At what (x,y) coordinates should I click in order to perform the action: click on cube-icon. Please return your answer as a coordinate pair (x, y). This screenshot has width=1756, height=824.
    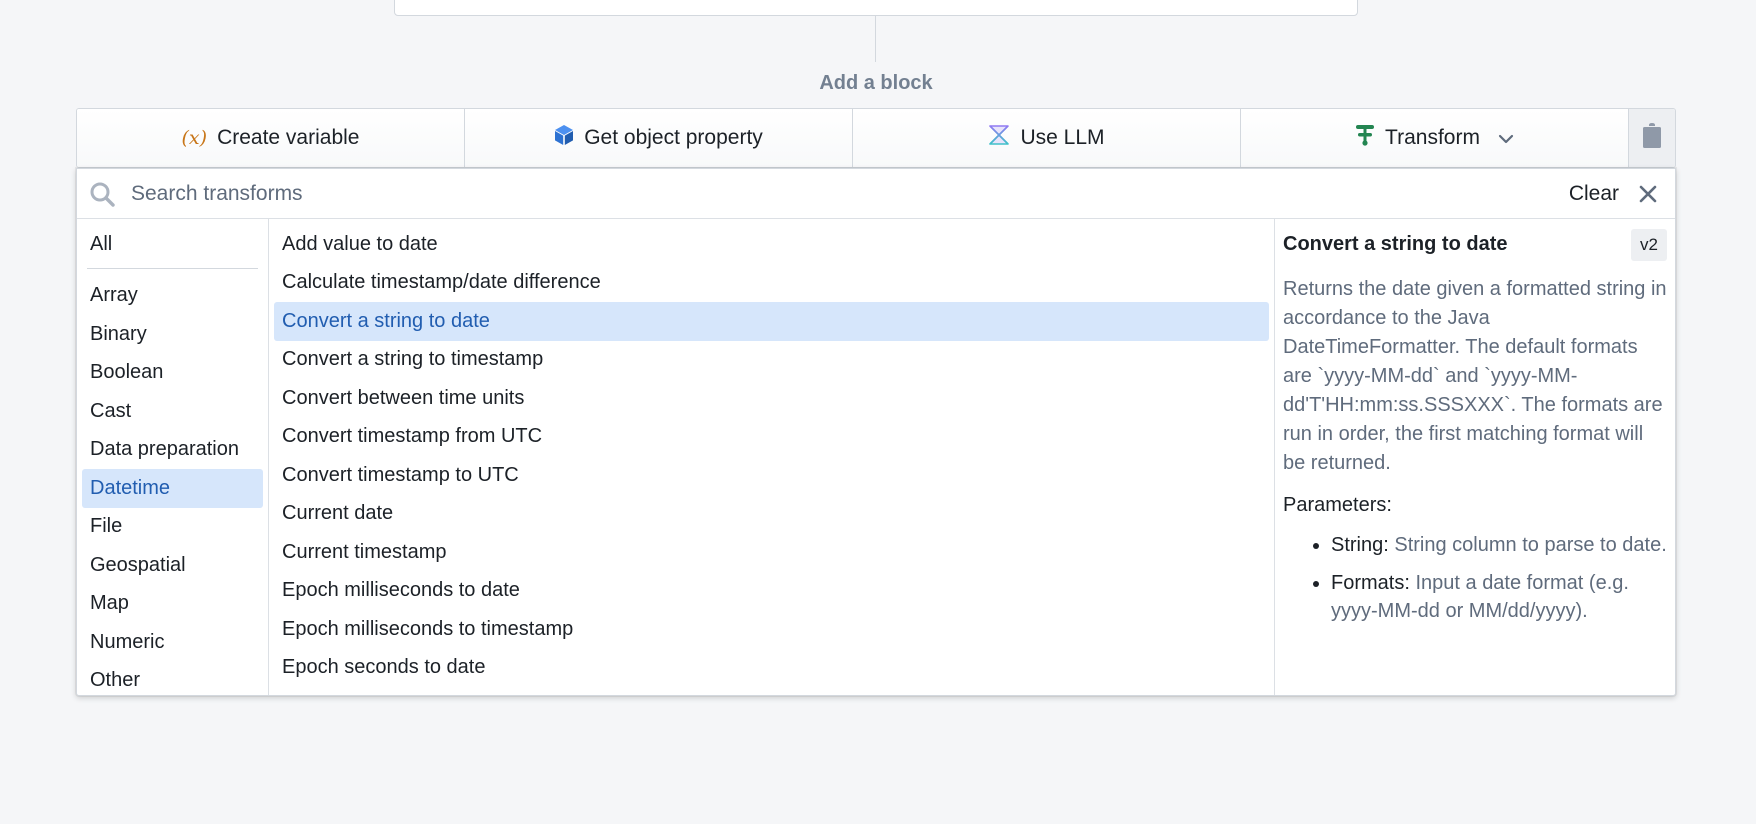
    Looking at the image, I should click on (564, 138).